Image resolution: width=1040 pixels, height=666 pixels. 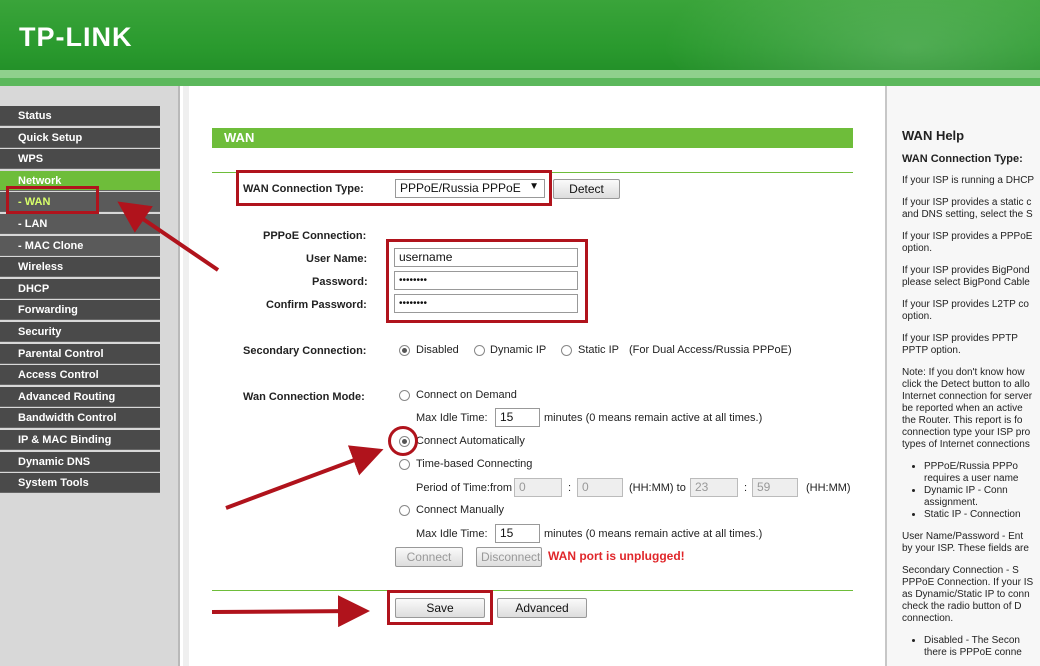 What do you see at coordinates (80, 310) in the screenshot?
I see `sidebar-item-forwarding: Forwarding` at bounding box center [80, 310].